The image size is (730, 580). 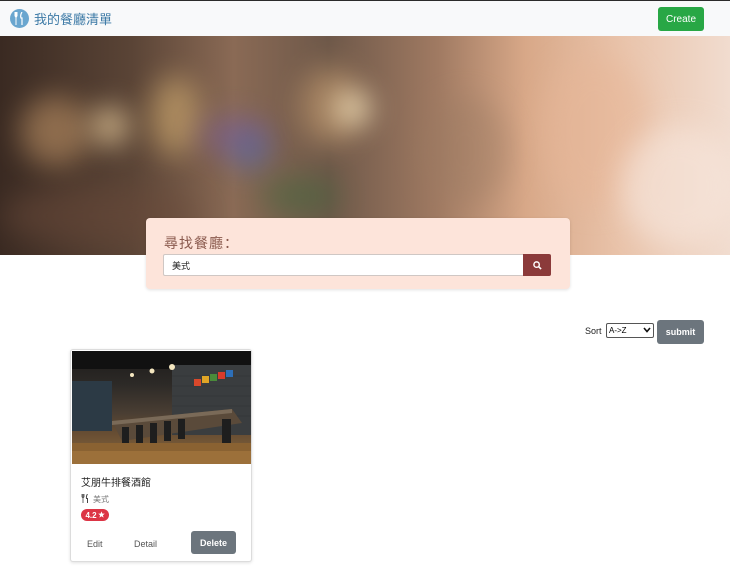 I want to click on brand-link: 我的餐廳清單, so click(x=61, y=18).